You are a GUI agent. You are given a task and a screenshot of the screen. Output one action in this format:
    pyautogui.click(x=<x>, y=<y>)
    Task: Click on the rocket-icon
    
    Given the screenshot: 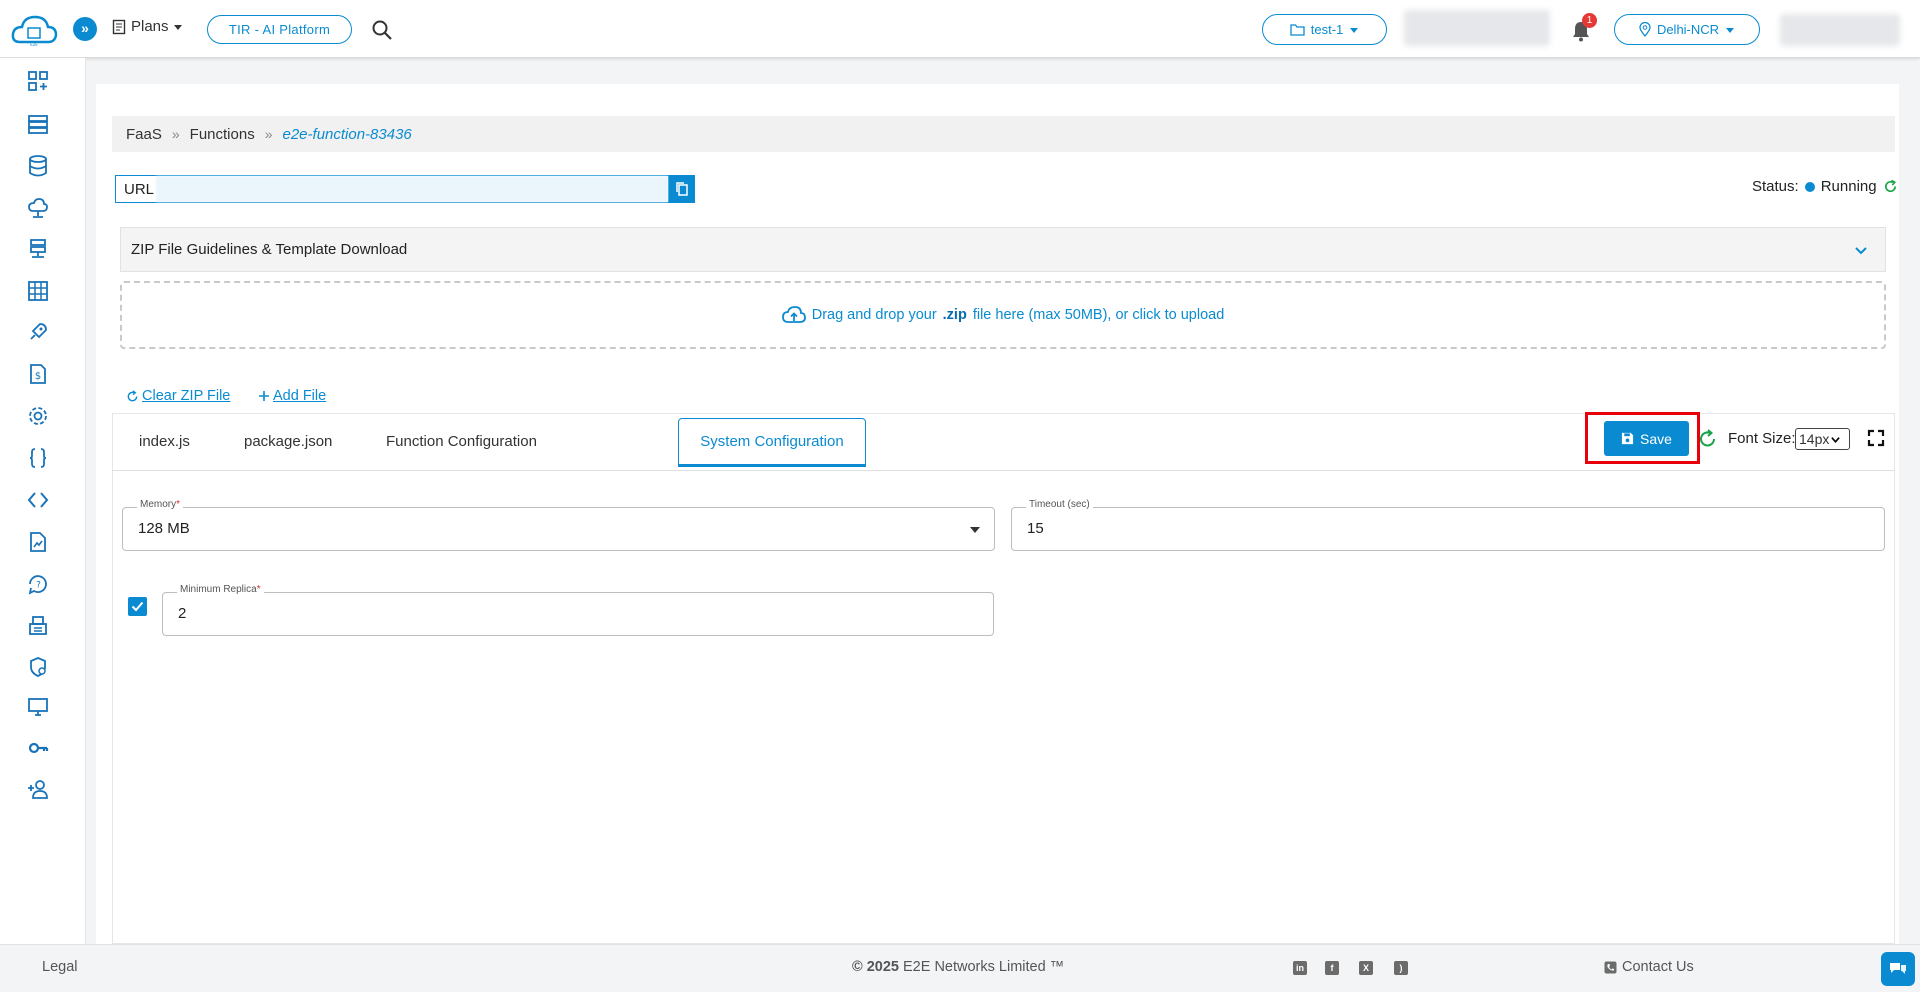 What is the action you would take?
    pyautogui.click(x=38, y=332)
    